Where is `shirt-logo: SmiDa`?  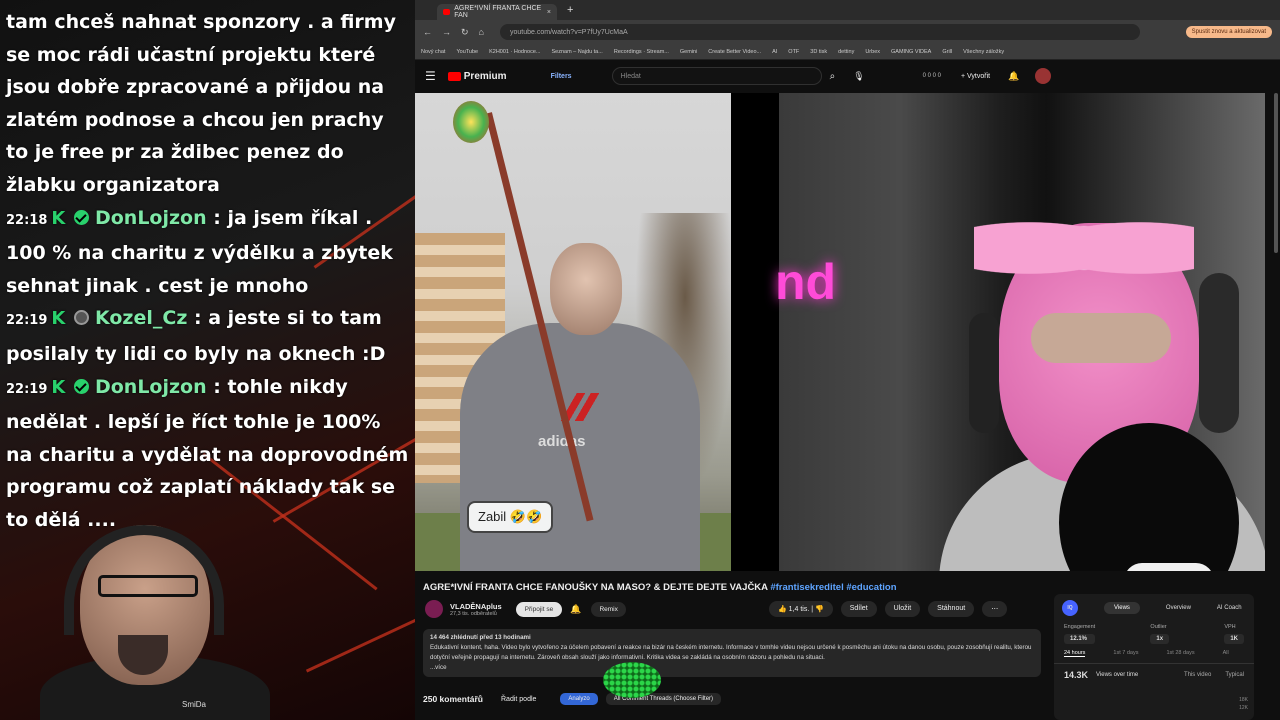 shirt-logo: SmiDa is located at coordinates (194, 704).